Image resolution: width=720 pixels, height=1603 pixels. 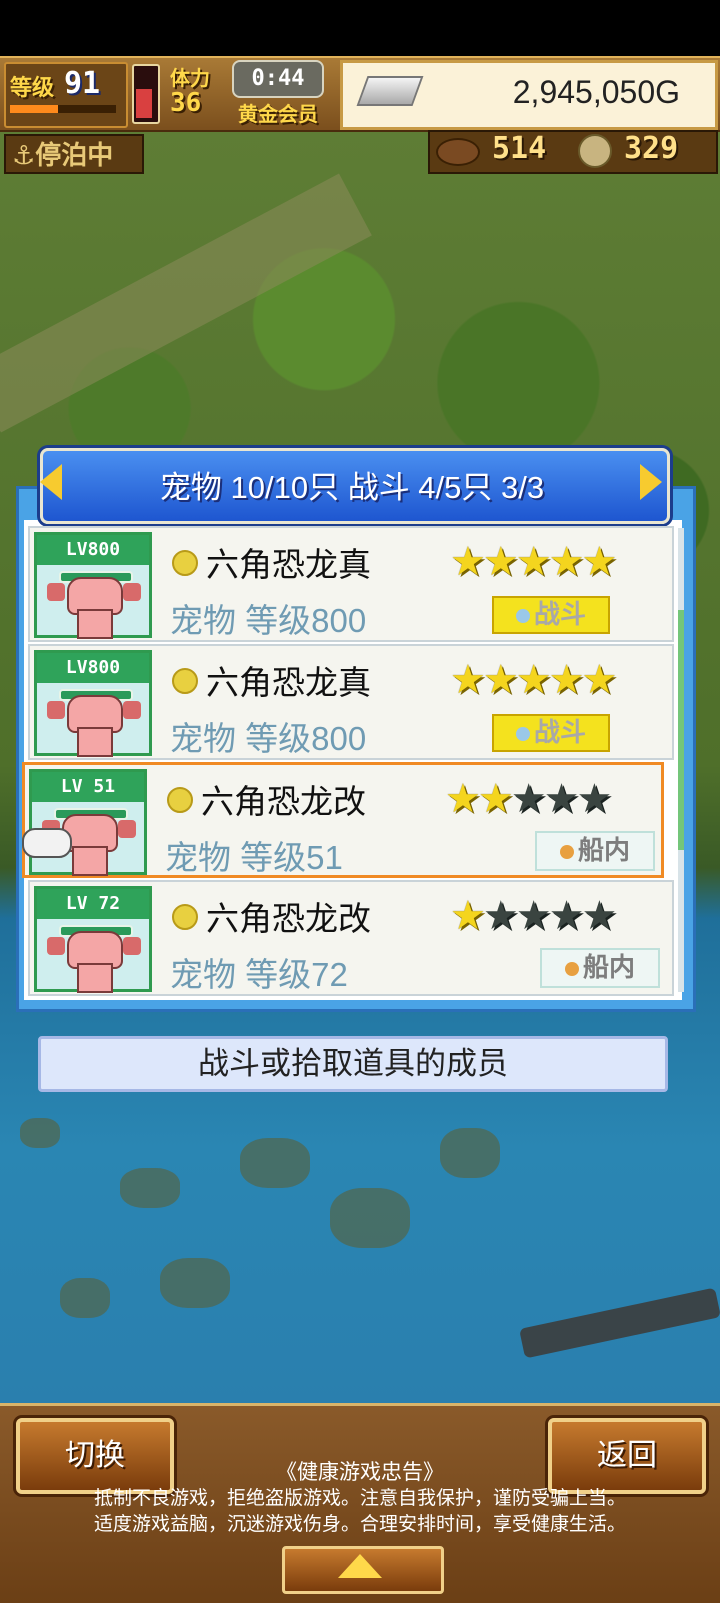 I want to click on pet-thumbnail: LV 72, so click(x=93, y=939).